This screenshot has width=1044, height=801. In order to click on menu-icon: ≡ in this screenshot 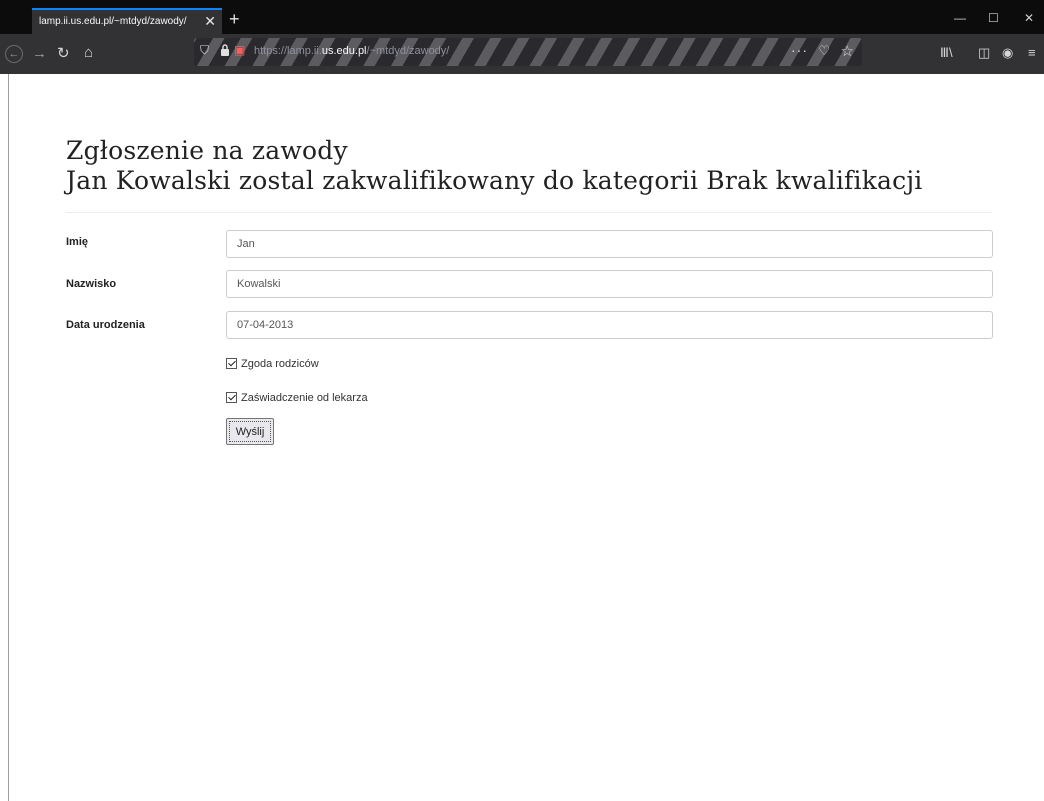, I will do `click(1032, 53)`.